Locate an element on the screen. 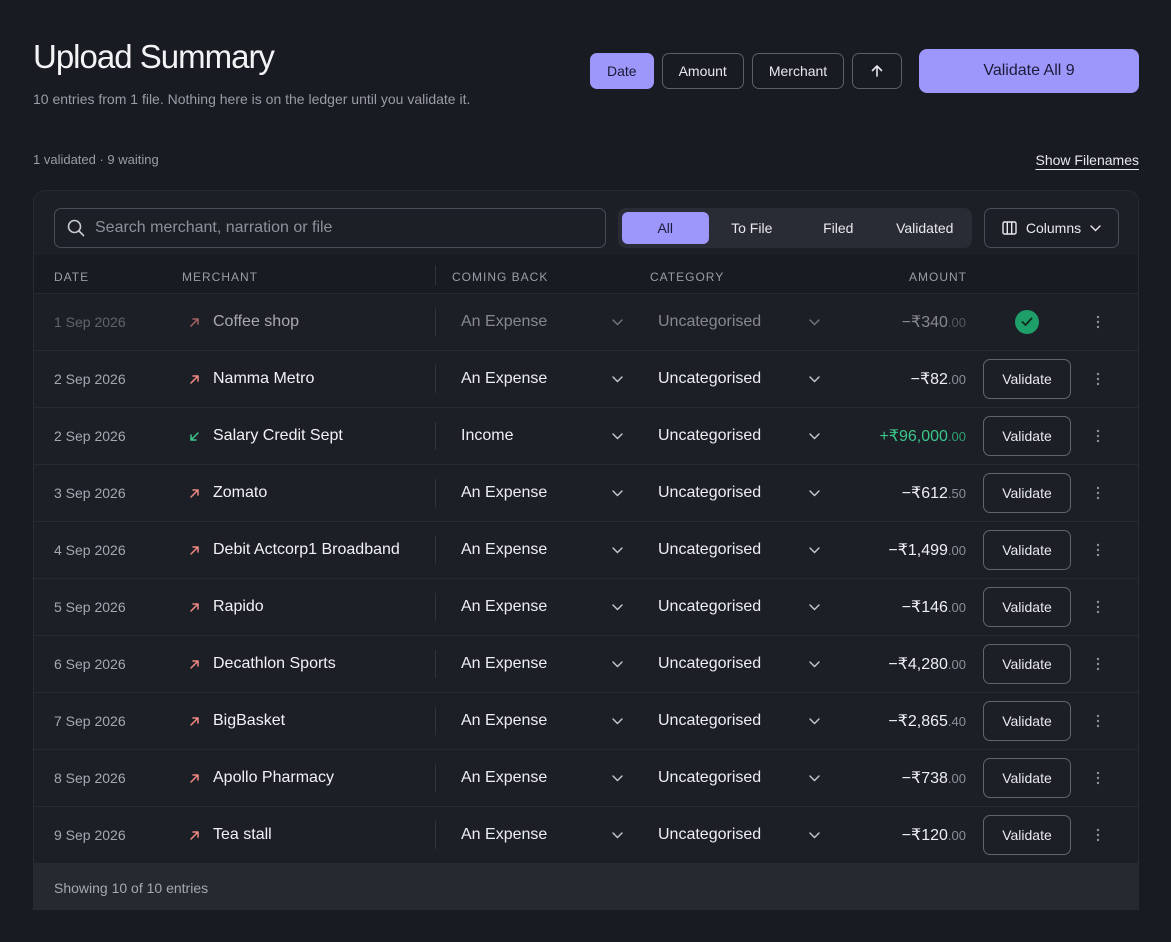 The width and height of the screenshot is (1171, 942). row-merchant: Zomato is located at coordinates (228, 493).